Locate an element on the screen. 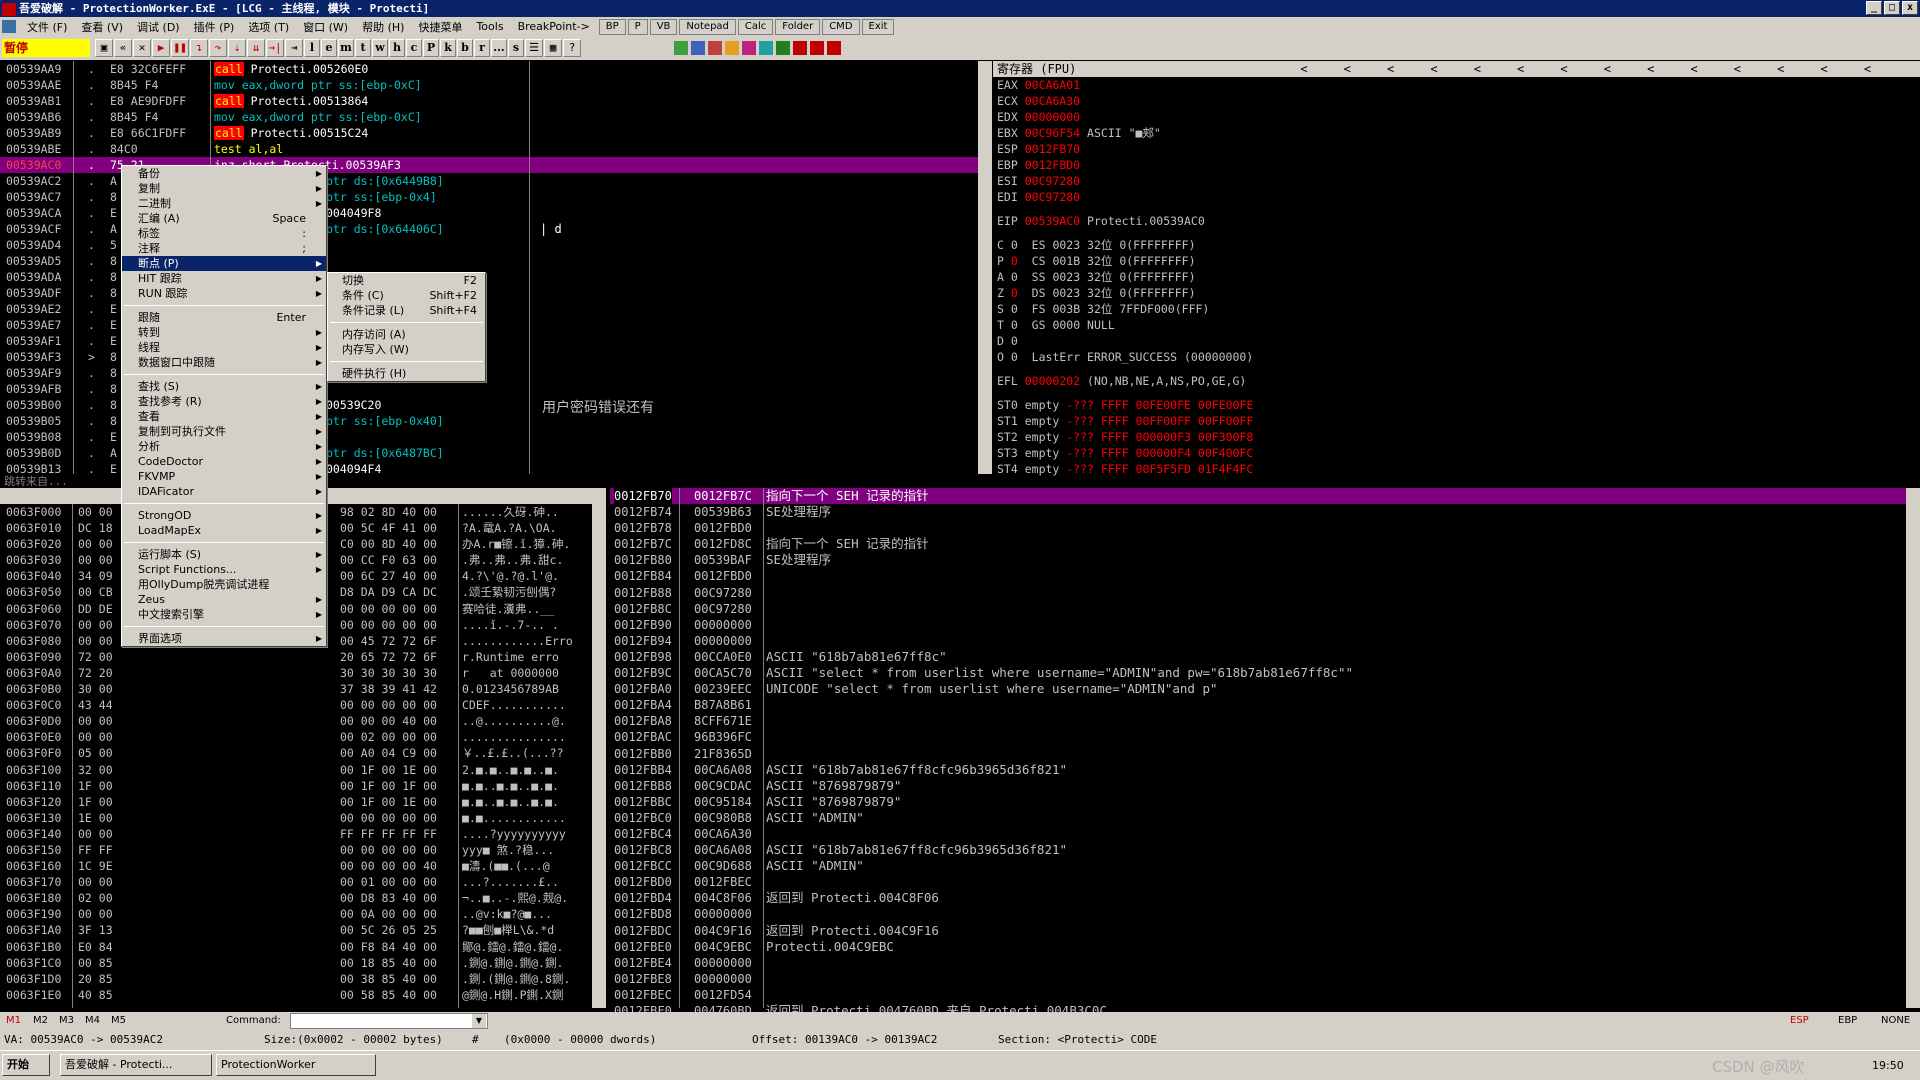 Image resolution: width=1920 pixels, height=1080 pixels. dump-row: 0063F0A0 72 20 30 30 30 30 30 r at 0000000 is located at coordinates (304, 673).